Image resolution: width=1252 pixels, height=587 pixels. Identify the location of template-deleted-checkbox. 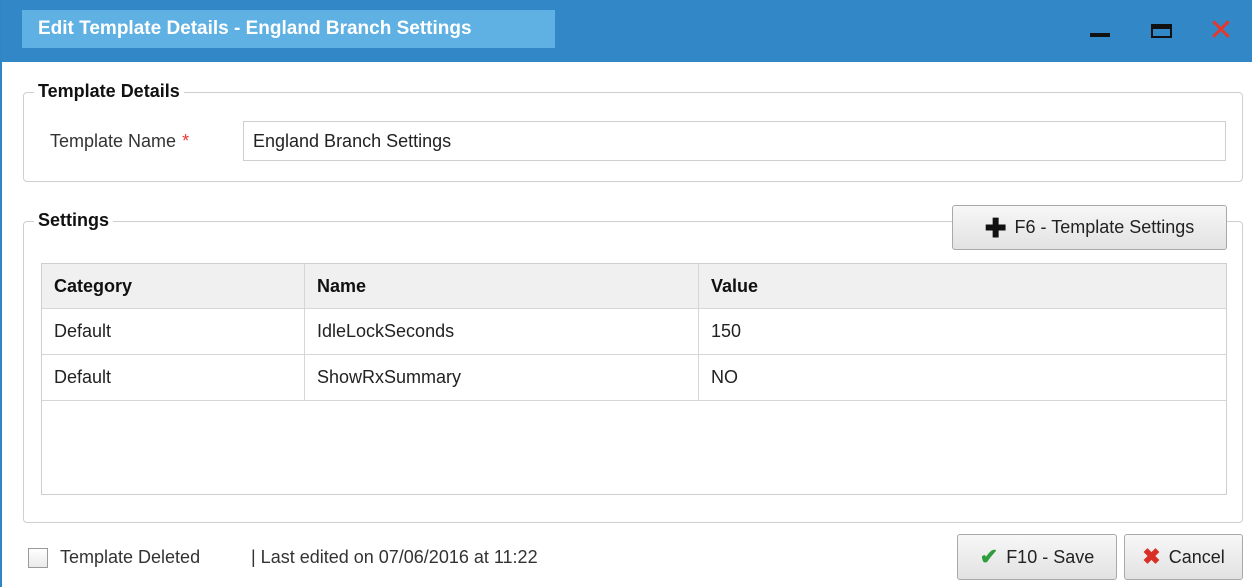
(38, 558).